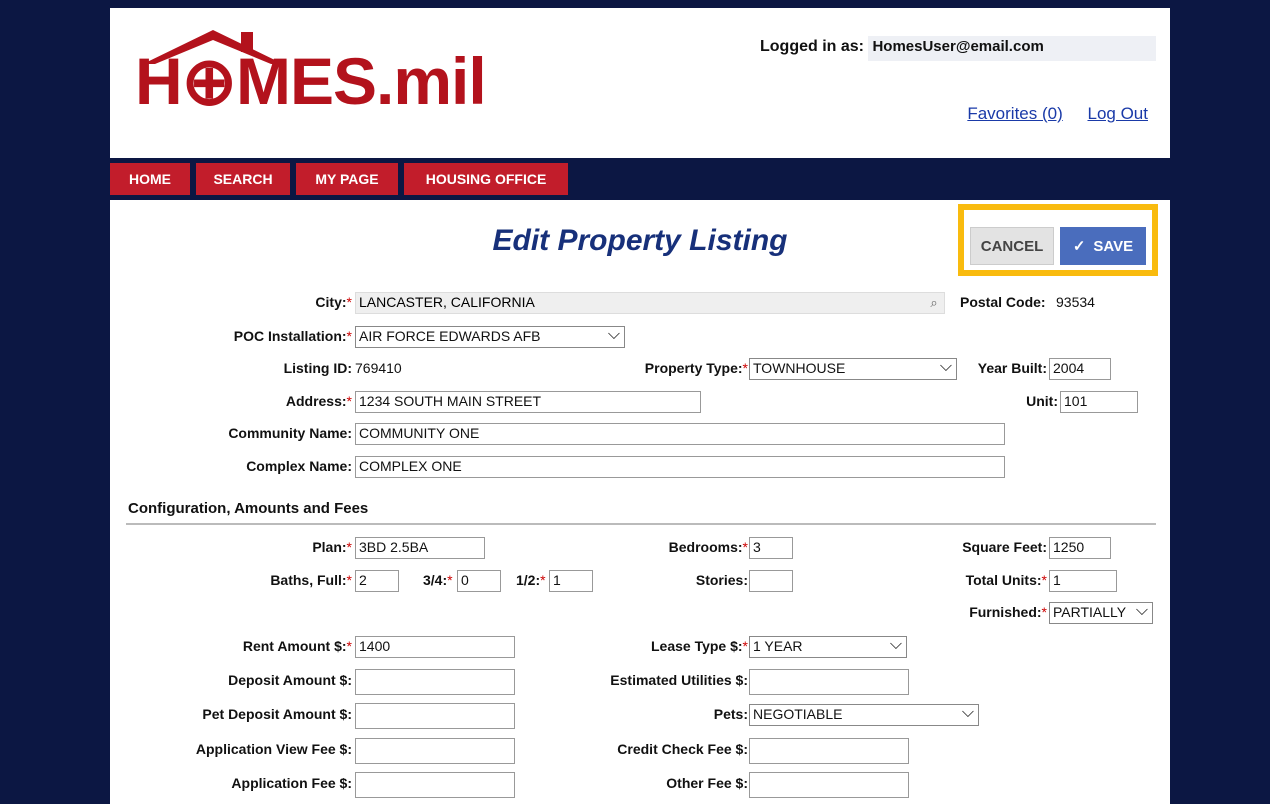 The width and height of the screenshot is (1270, 804). Describe the element at coordinates (435, 682) in the screenshot. I see `deposit-amount-input` at that location.